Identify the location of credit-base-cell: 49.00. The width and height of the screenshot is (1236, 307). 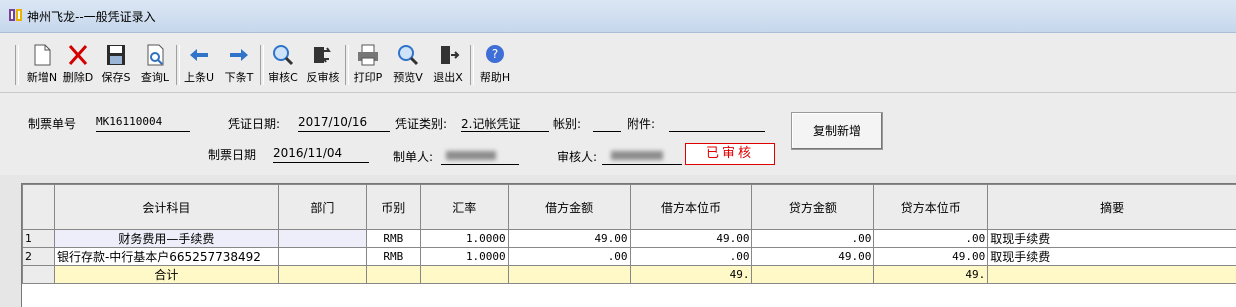
(931, 257).